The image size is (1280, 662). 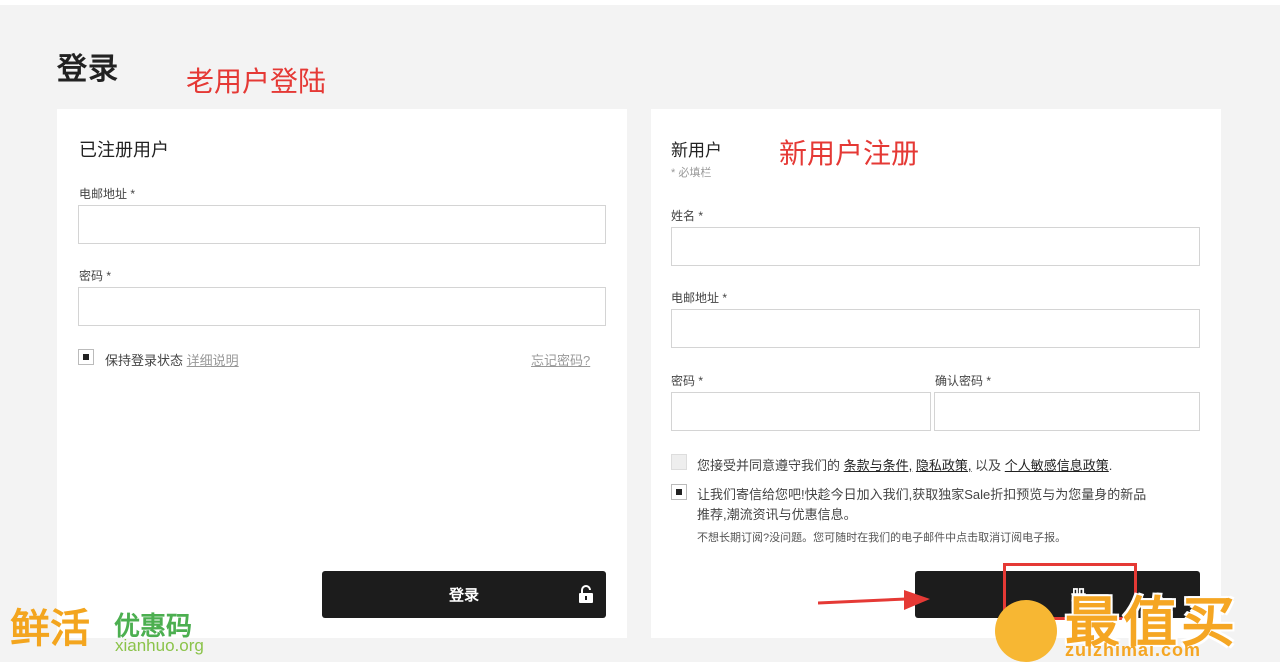 I want to click on newsletter-checkbox, so click(x=679, y=492).